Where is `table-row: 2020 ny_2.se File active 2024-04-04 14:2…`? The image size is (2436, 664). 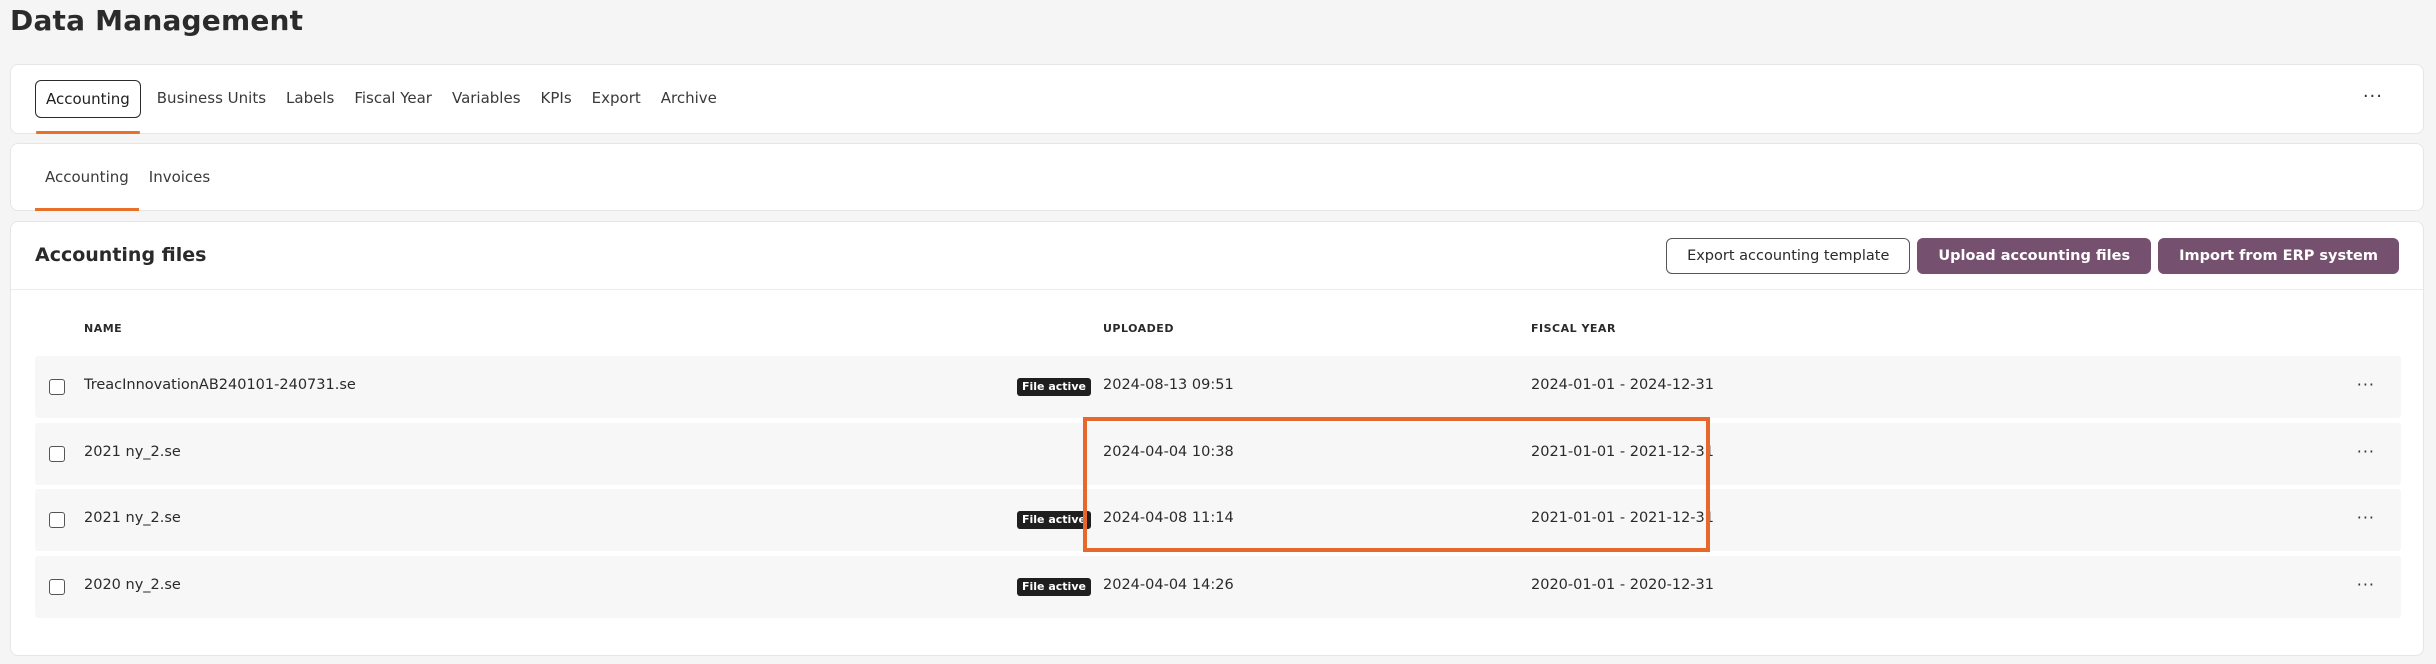
table-row: 2020 ny_2.se File active 2024-04-04 14:2… is located at coordinates (1218, 587).